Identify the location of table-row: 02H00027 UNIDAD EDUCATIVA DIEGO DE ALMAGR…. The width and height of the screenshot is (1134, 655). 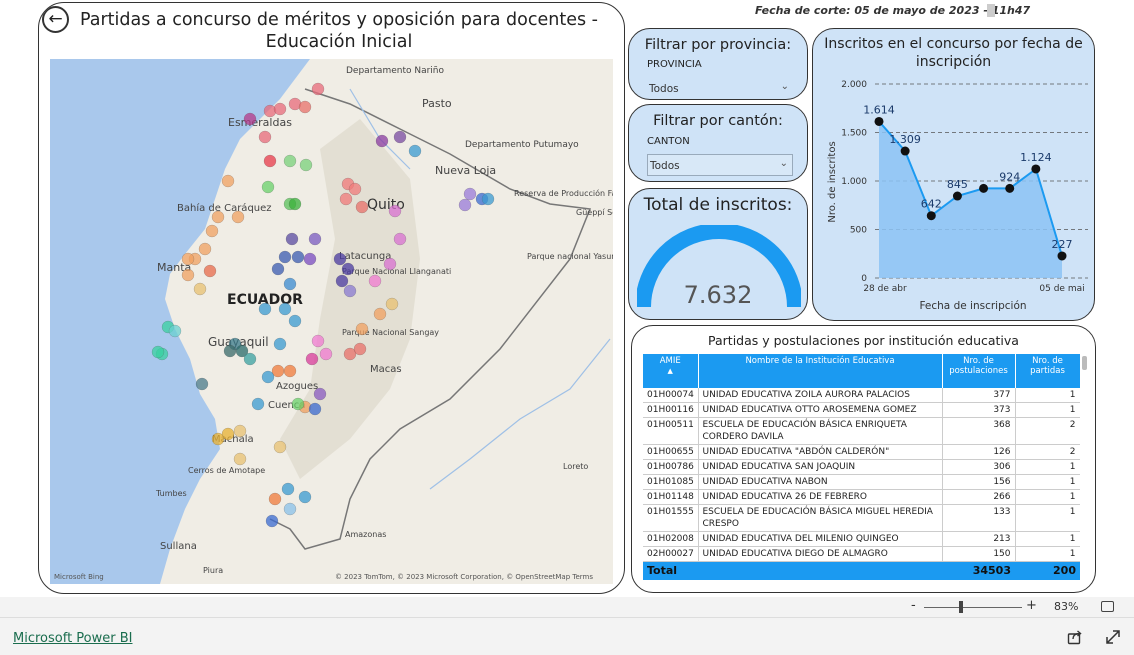
(861, 554).